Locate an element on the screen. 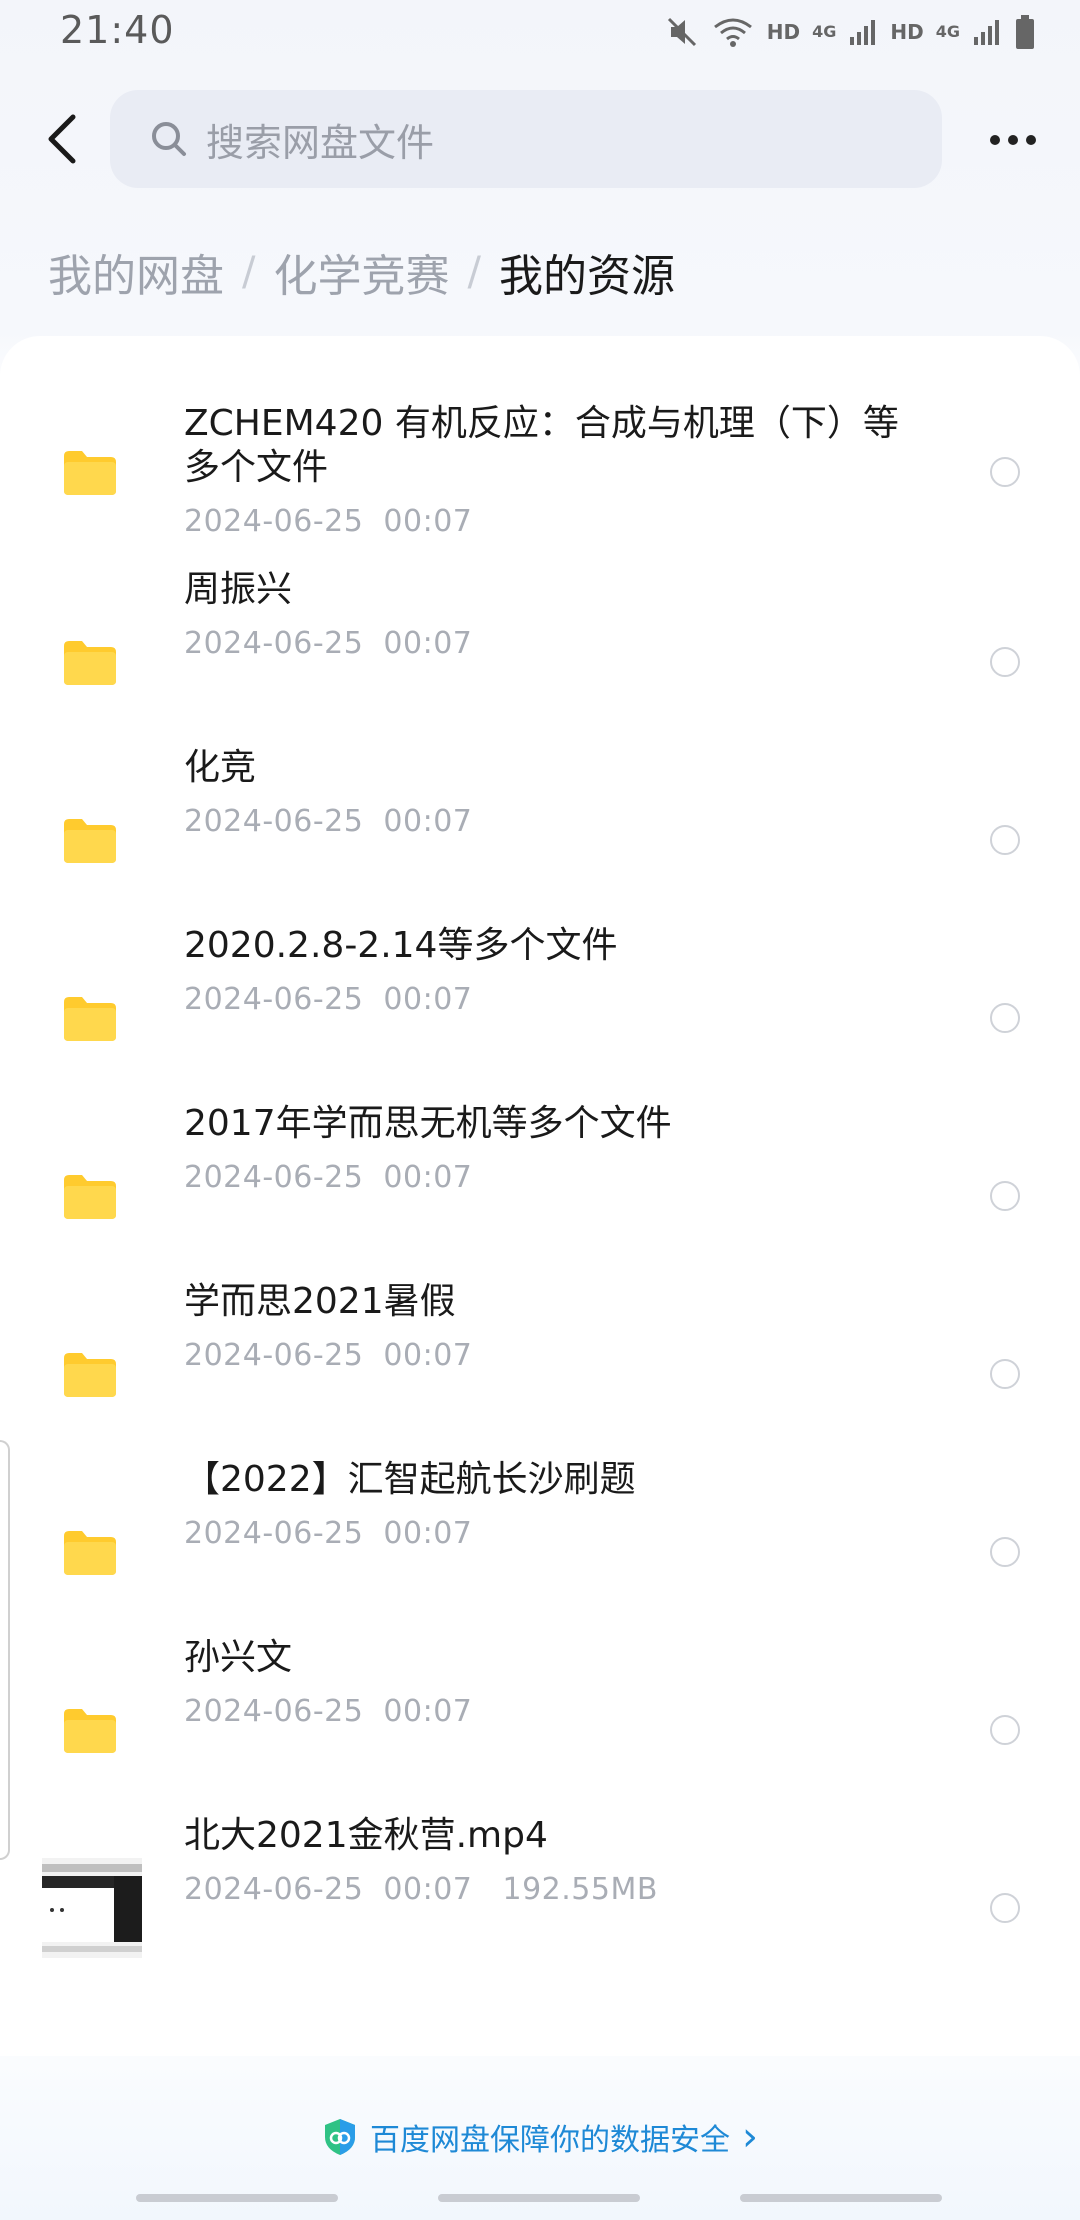 This screenshot has height=2220, width=1080. more-options-button is located at coordinates (1013, 140).